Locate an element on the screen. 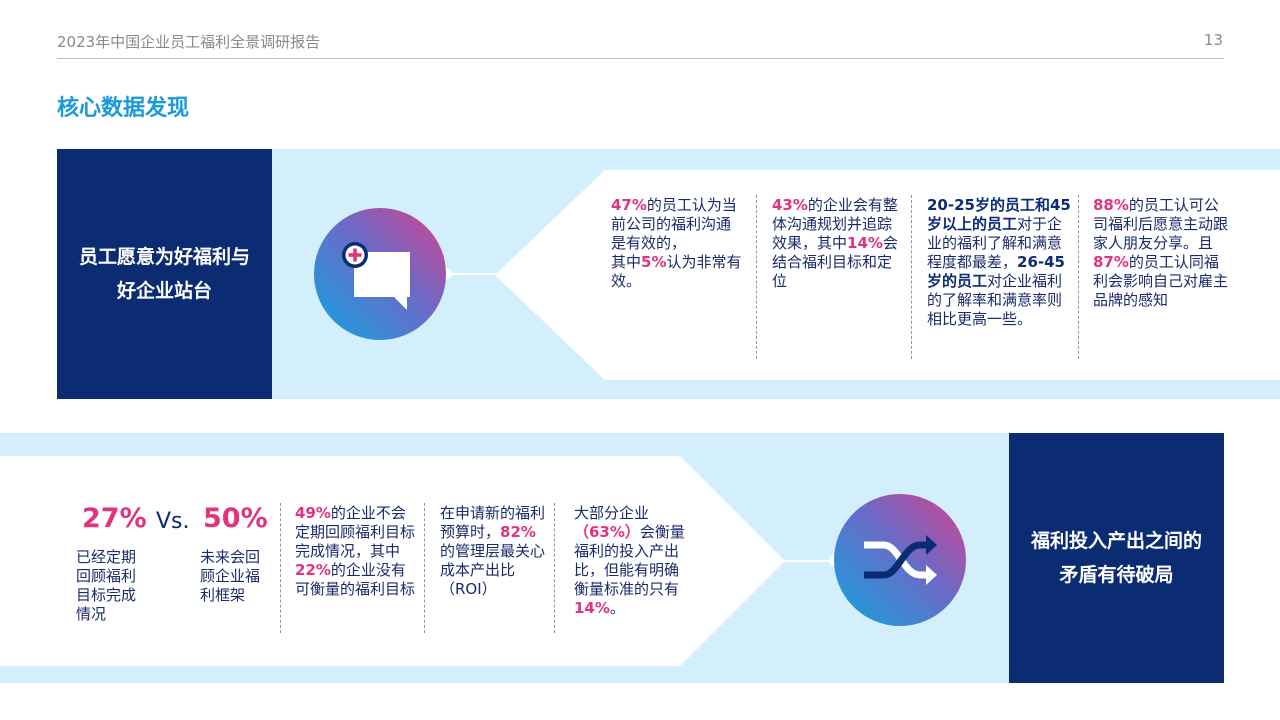 This screenshot has height=720, width=1280. shuffle-icon is located at coordinates (900, 560).